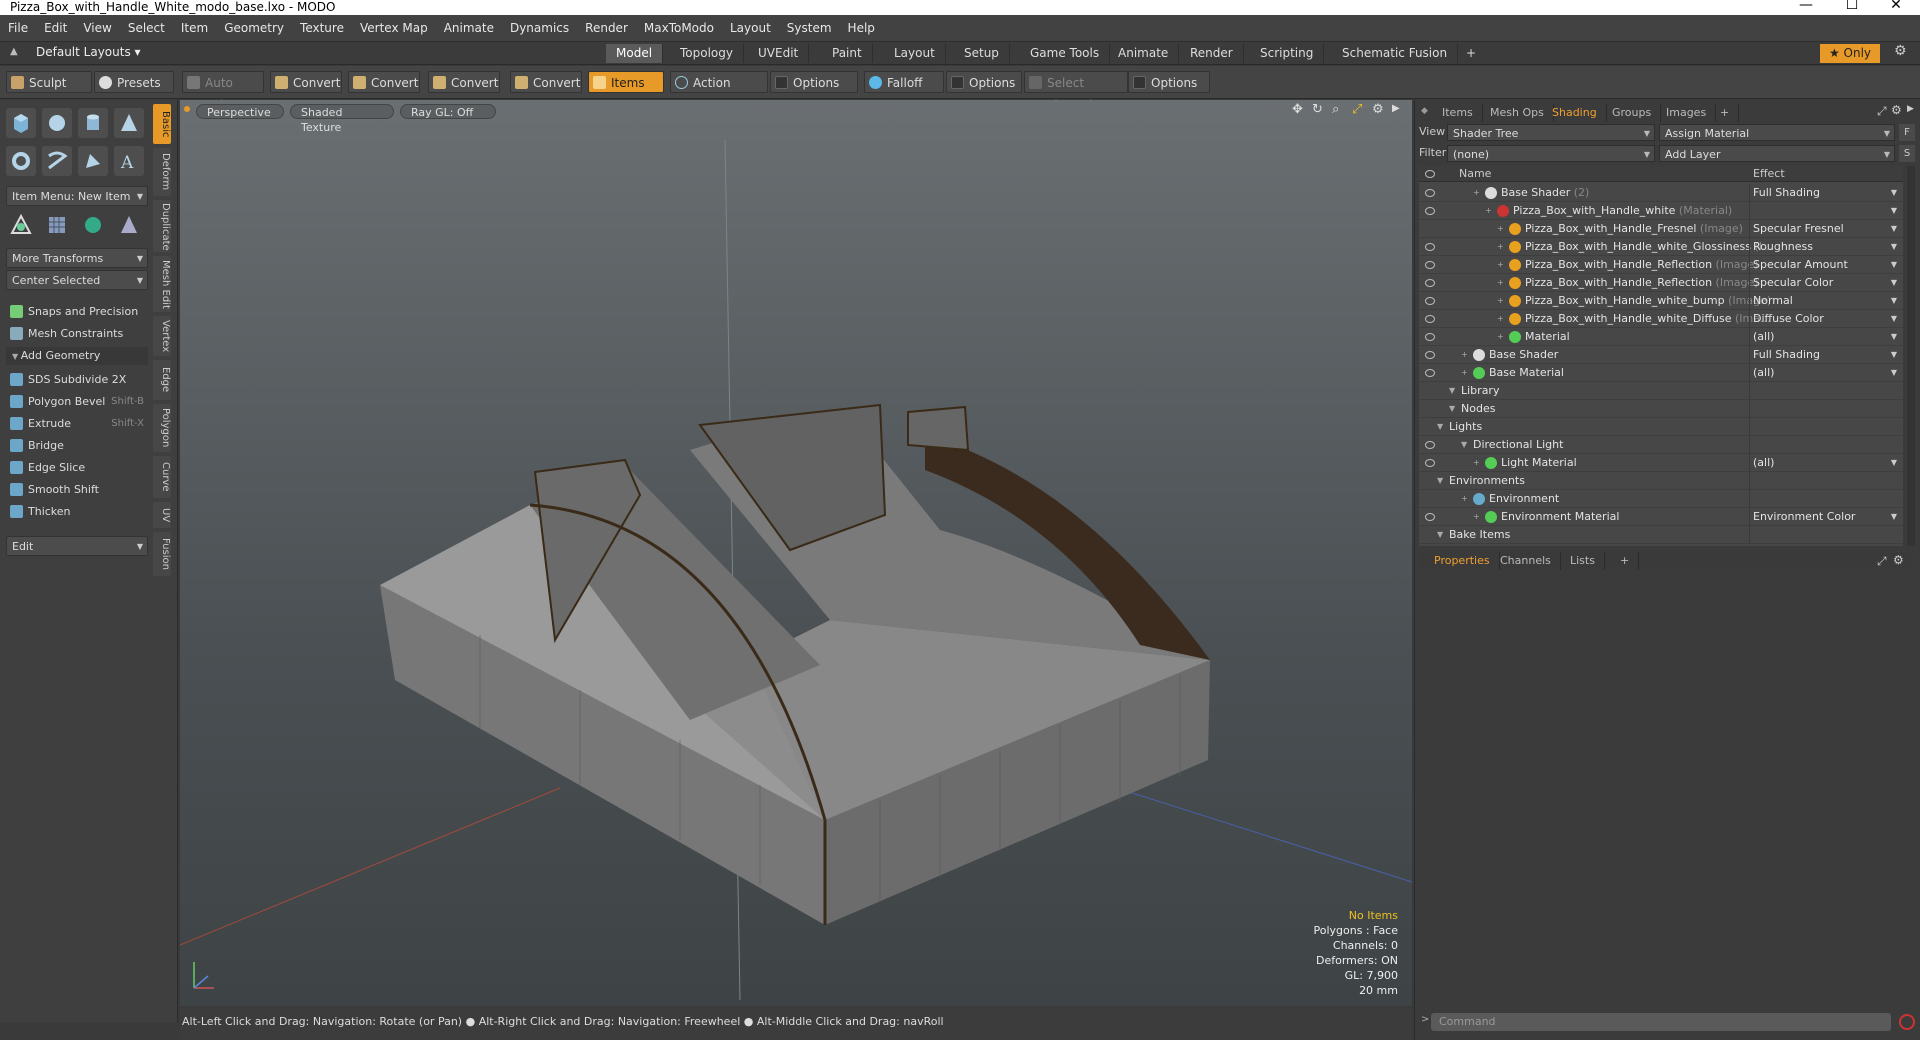  I want to click on layout-up-icon: ▲, so click(14, 51).